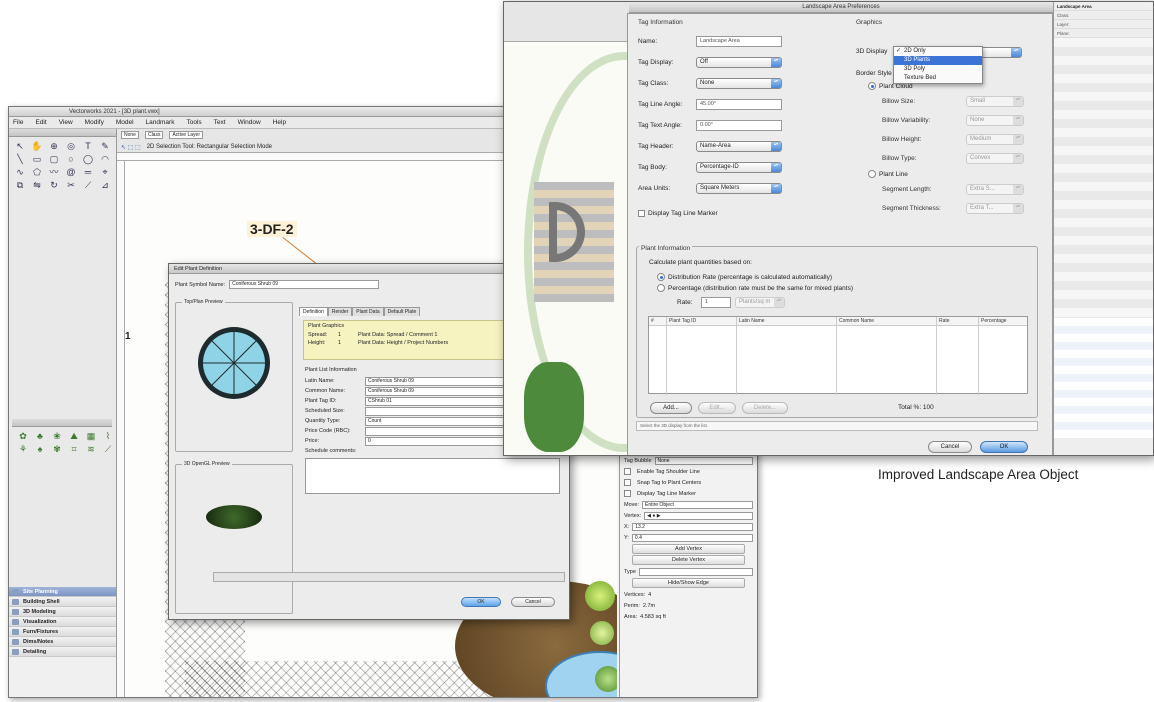 The width and height of the screenshot is (1154, 702). What do you see at coordinates (71, 172) in the screenshot?
I see `spiral-tool-icon: @` at bounding box center [71, 172].